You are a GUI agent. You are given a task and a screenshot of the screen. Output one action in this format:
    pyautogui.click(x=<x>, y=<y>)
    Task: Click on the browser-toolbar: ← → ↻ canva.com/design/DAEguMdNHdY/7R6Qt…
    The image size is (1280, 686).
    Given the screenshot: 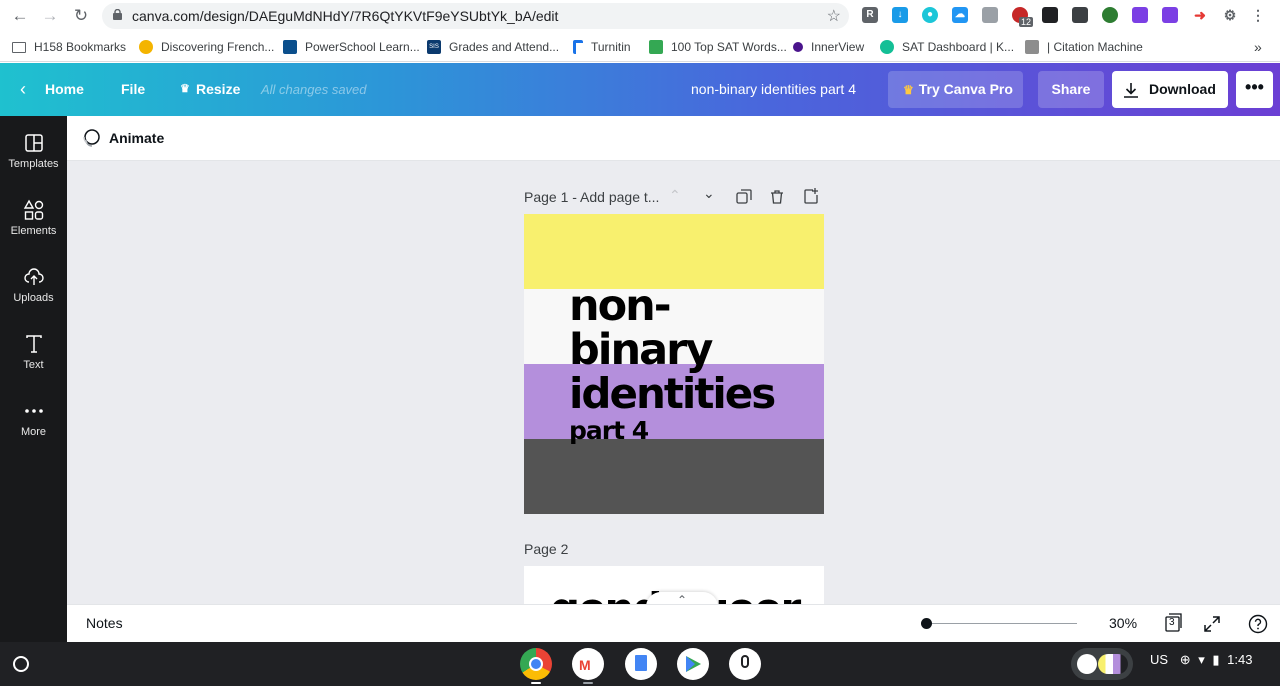 What is the action you would take?
    pyautogui.click(x=640, y=16)
    